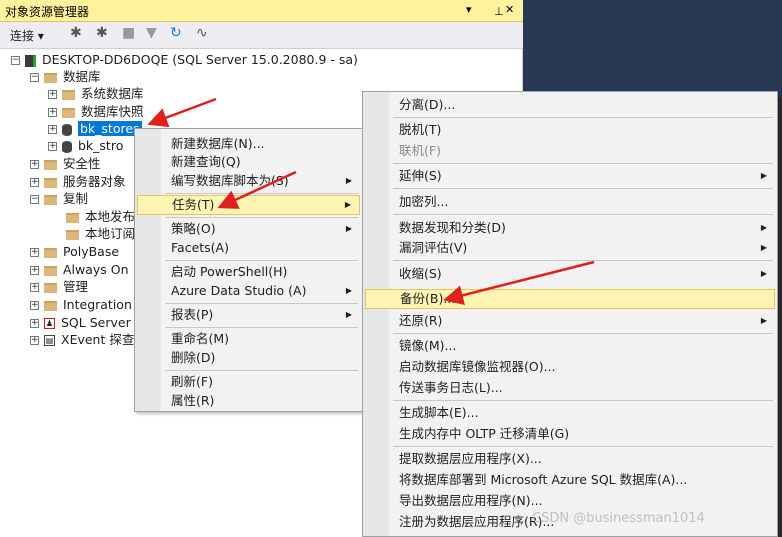 Image resolution: width=782 pixels, height=537 pixels. What do you see at coordinates (618, 518) in the screenshot?
I see `watermark: CSDN @businessman1014` at bounding box center [618, 518].